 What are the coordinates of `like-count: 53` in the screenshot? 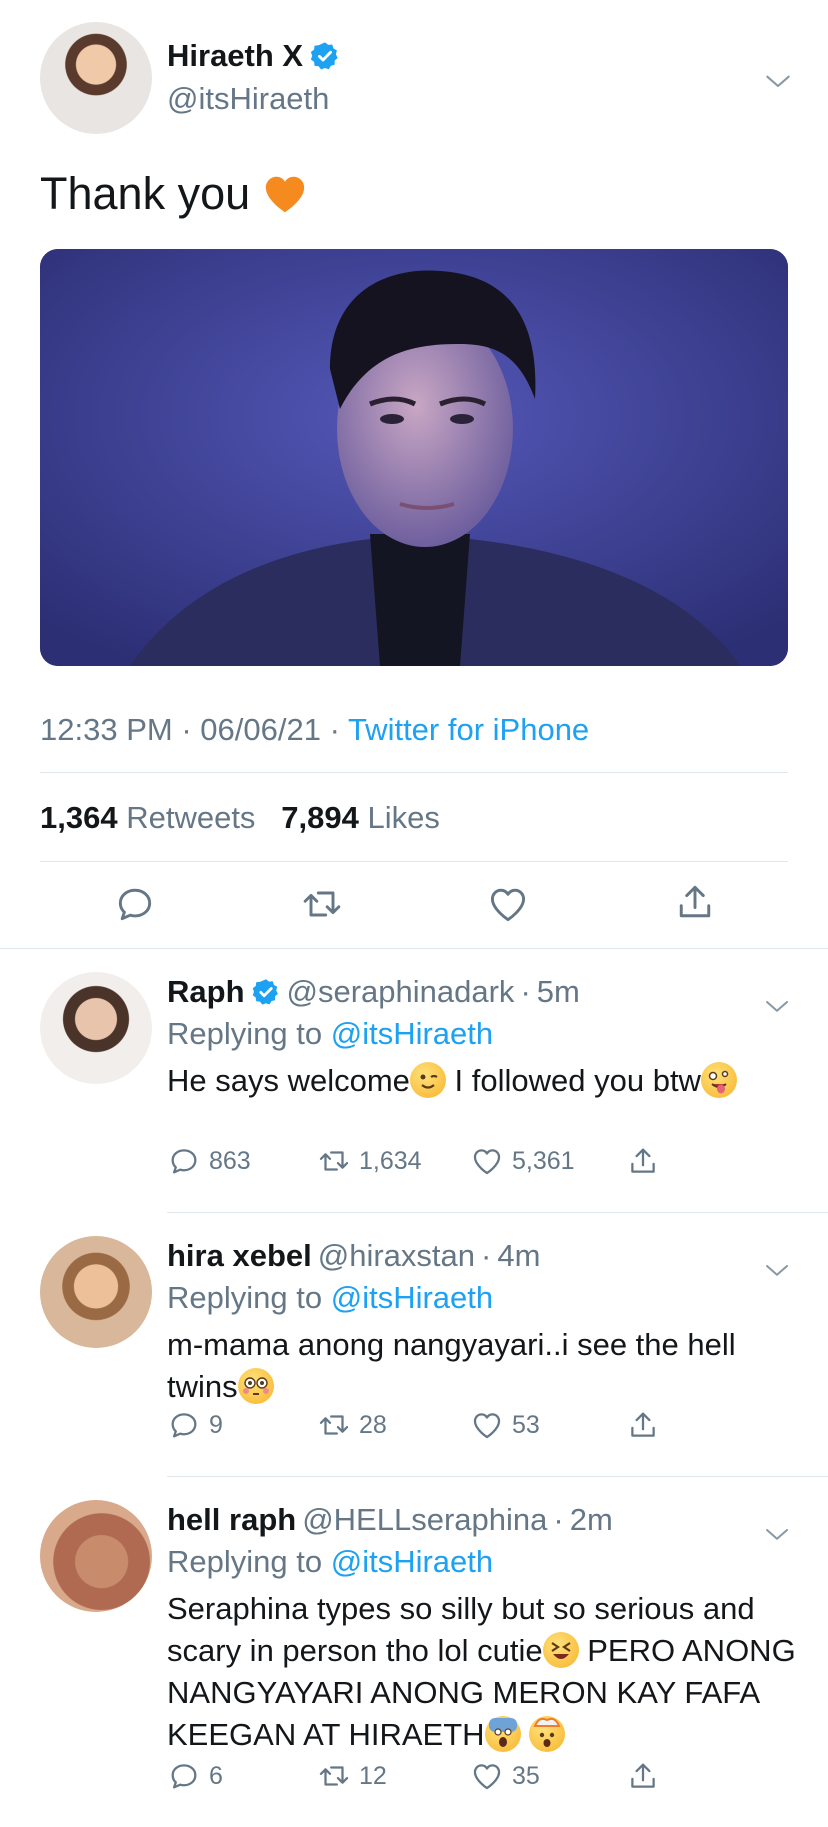 It's located at (526, 1424).